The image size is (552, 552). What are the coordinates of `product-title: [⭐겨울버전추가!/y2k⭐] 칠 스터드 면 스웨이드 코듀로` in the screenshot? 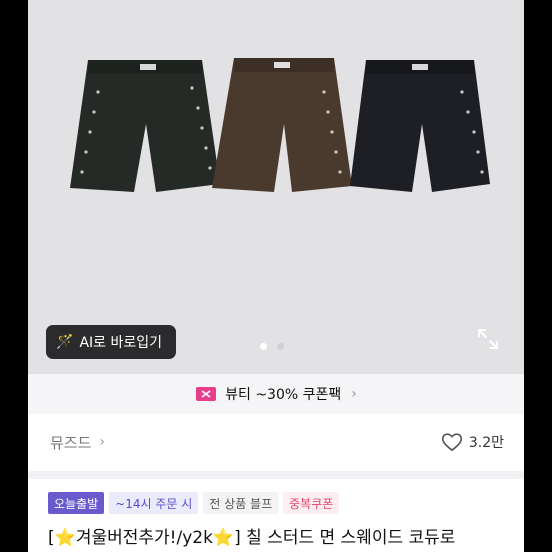 It's located at (251, 535).